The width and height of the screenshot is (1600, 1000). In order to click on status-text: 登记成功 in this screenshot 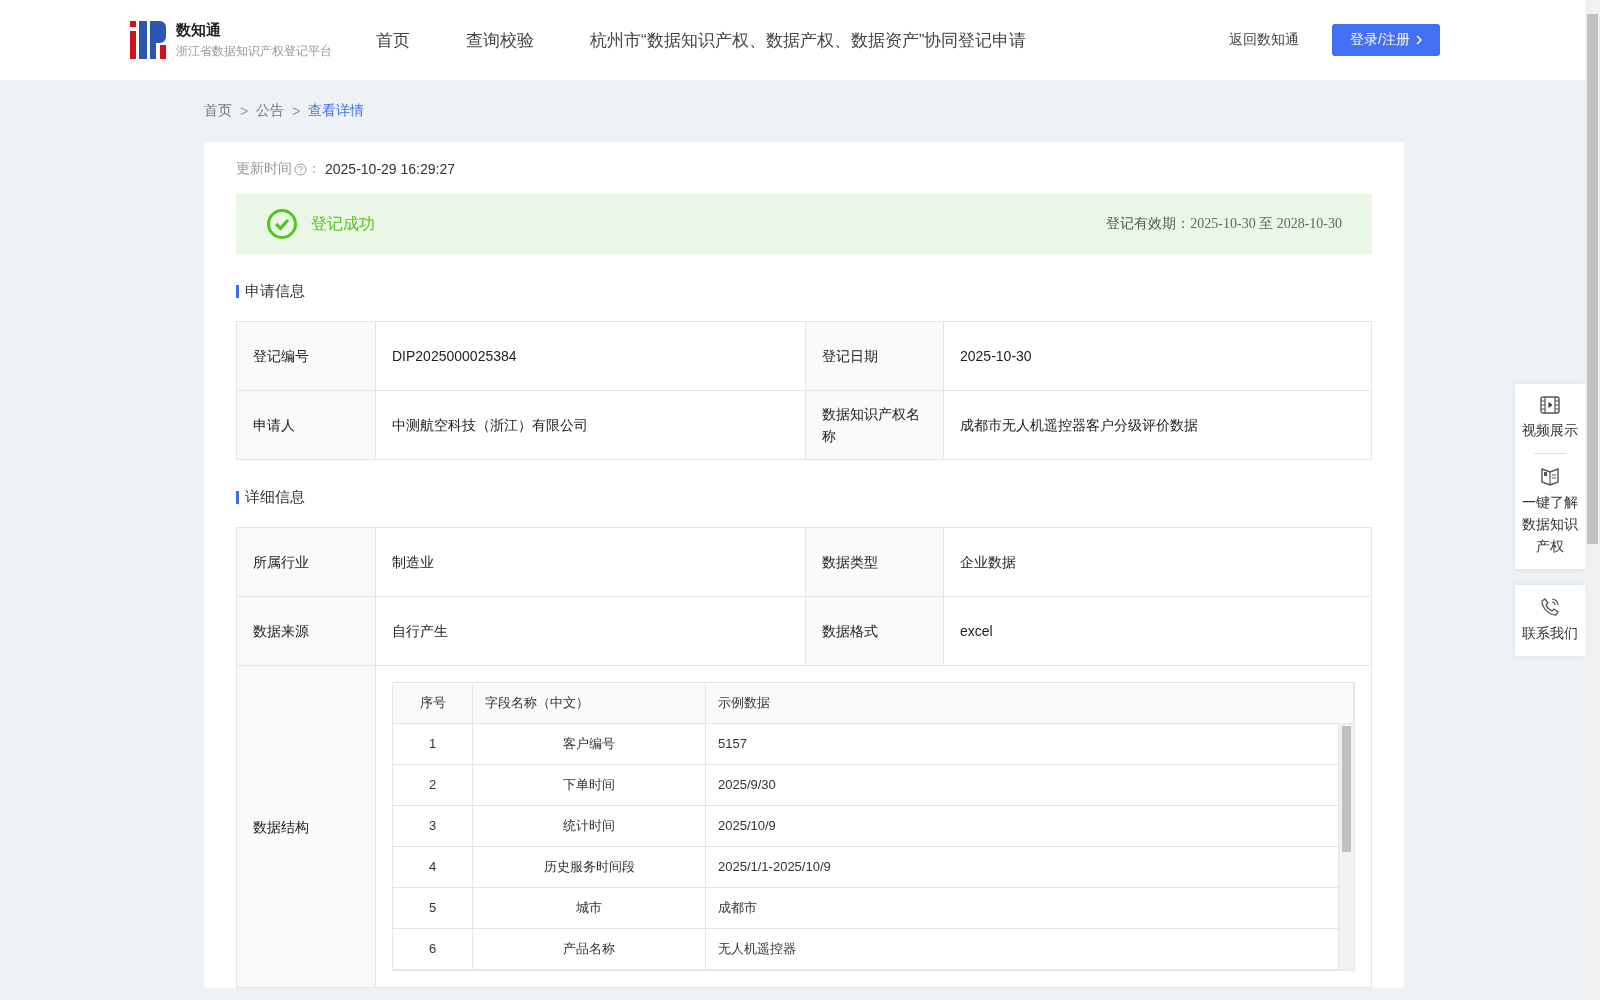, I will do `click(343, 223)`.